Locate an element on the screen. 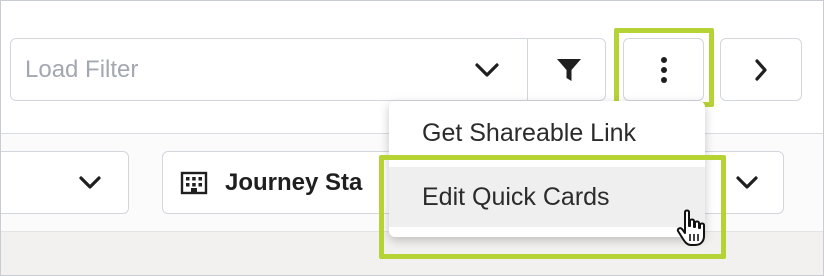  menu-item-label: Get Shareable Link is located at coordinates (529, 133).